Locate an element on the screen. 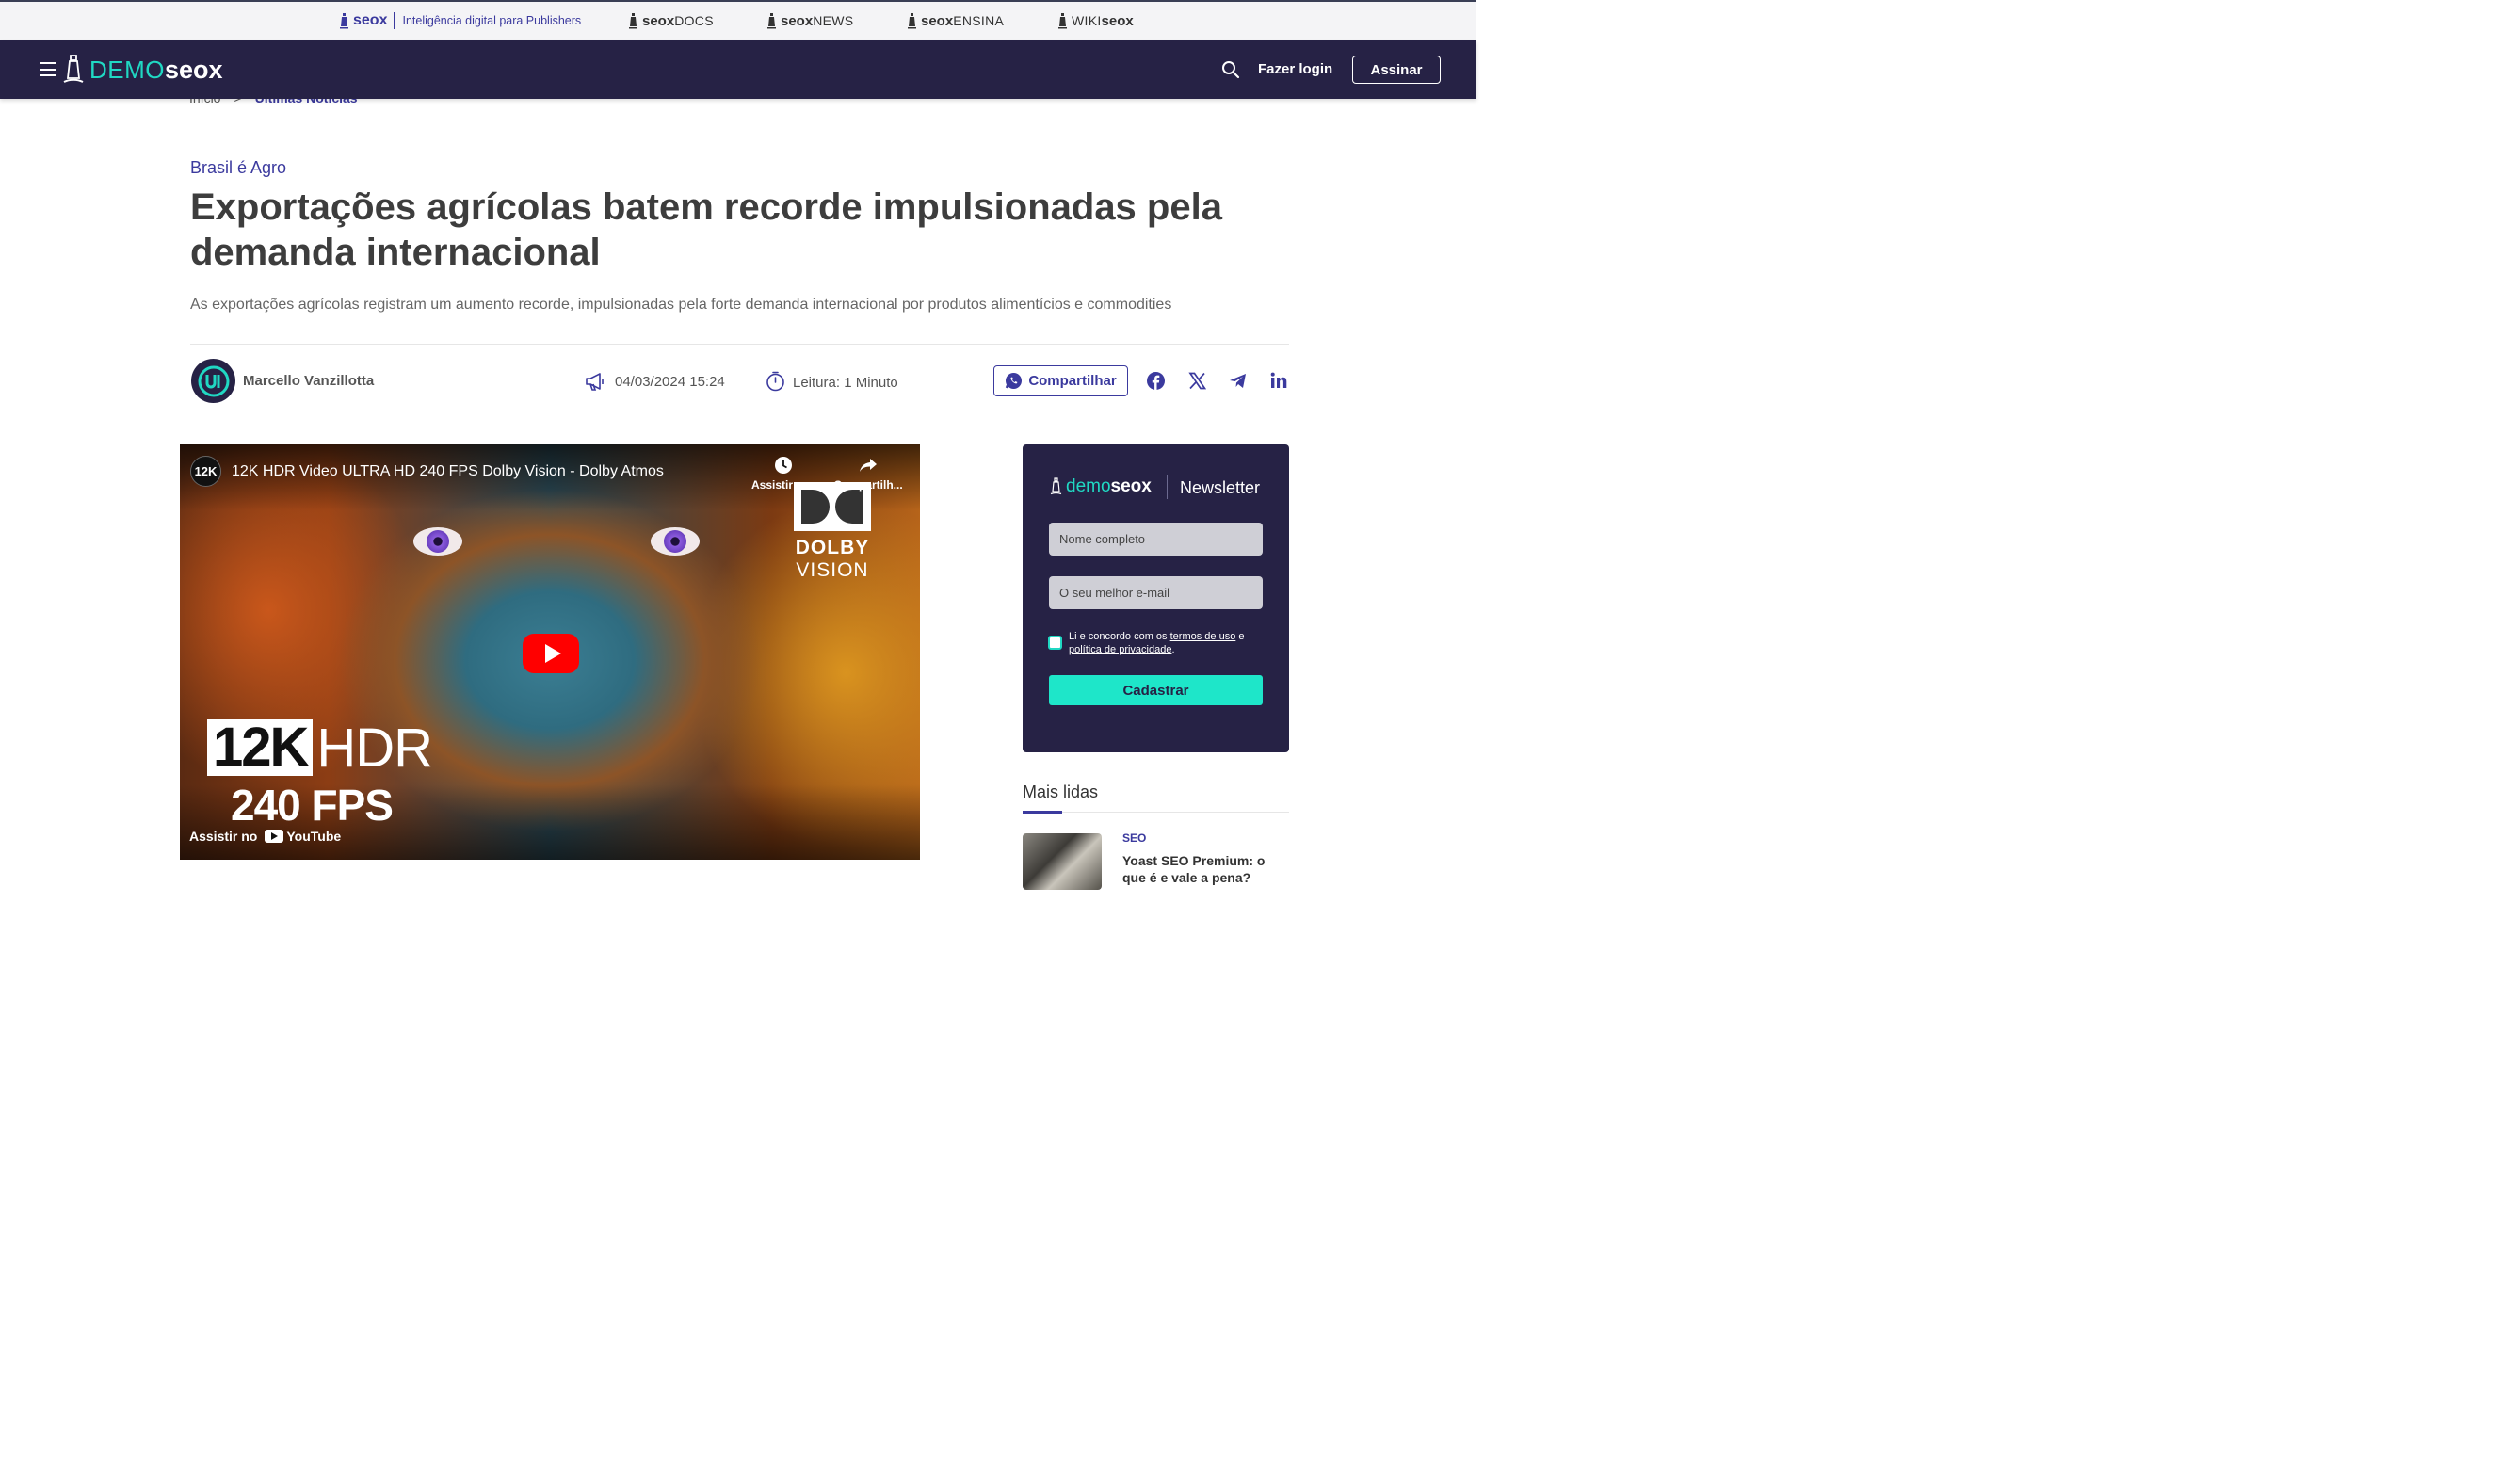 The image size is (2500, 1484). video-overlay-12k-hdr: 12K HDR is located at coordinates (320, 748).